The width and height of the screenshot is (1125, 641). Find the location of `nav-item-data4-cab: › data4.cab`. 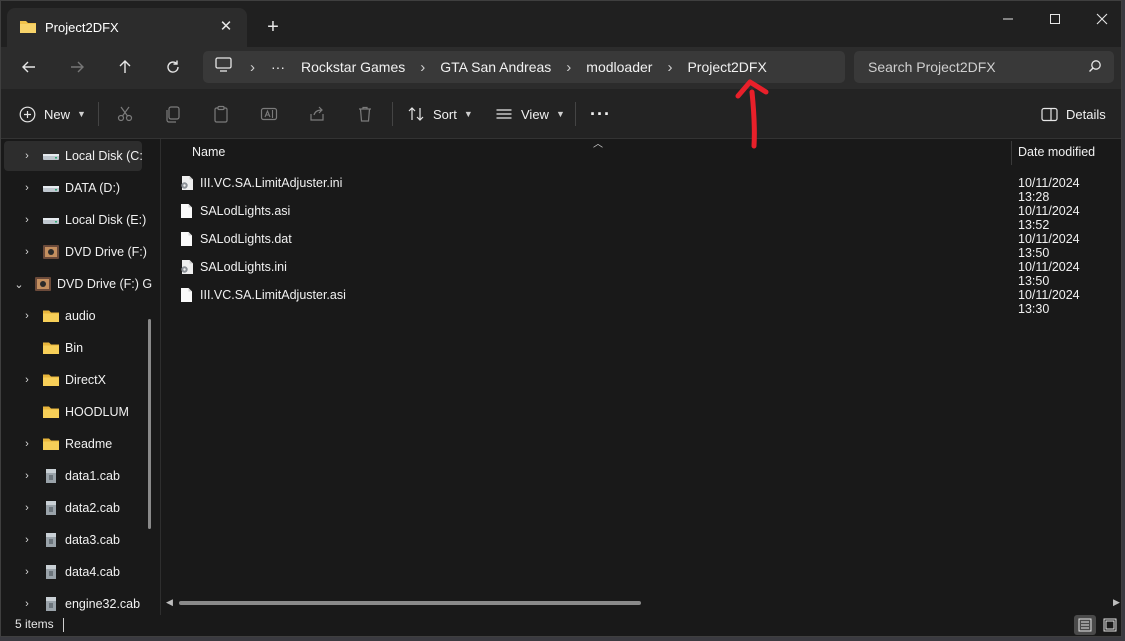

nav-item-data4-cab: › data4.cab is located at coordinates (79, 572).